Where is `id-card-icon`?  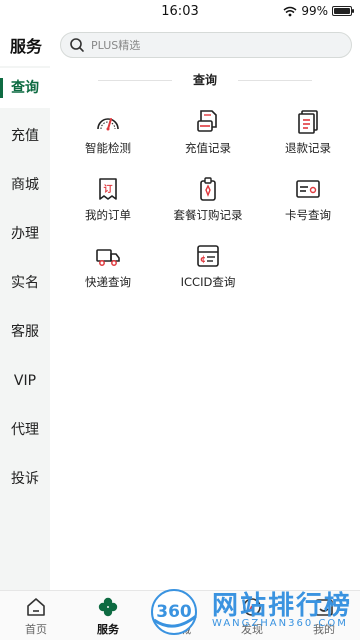 id-card-icon is located at coordinates (308, 189).